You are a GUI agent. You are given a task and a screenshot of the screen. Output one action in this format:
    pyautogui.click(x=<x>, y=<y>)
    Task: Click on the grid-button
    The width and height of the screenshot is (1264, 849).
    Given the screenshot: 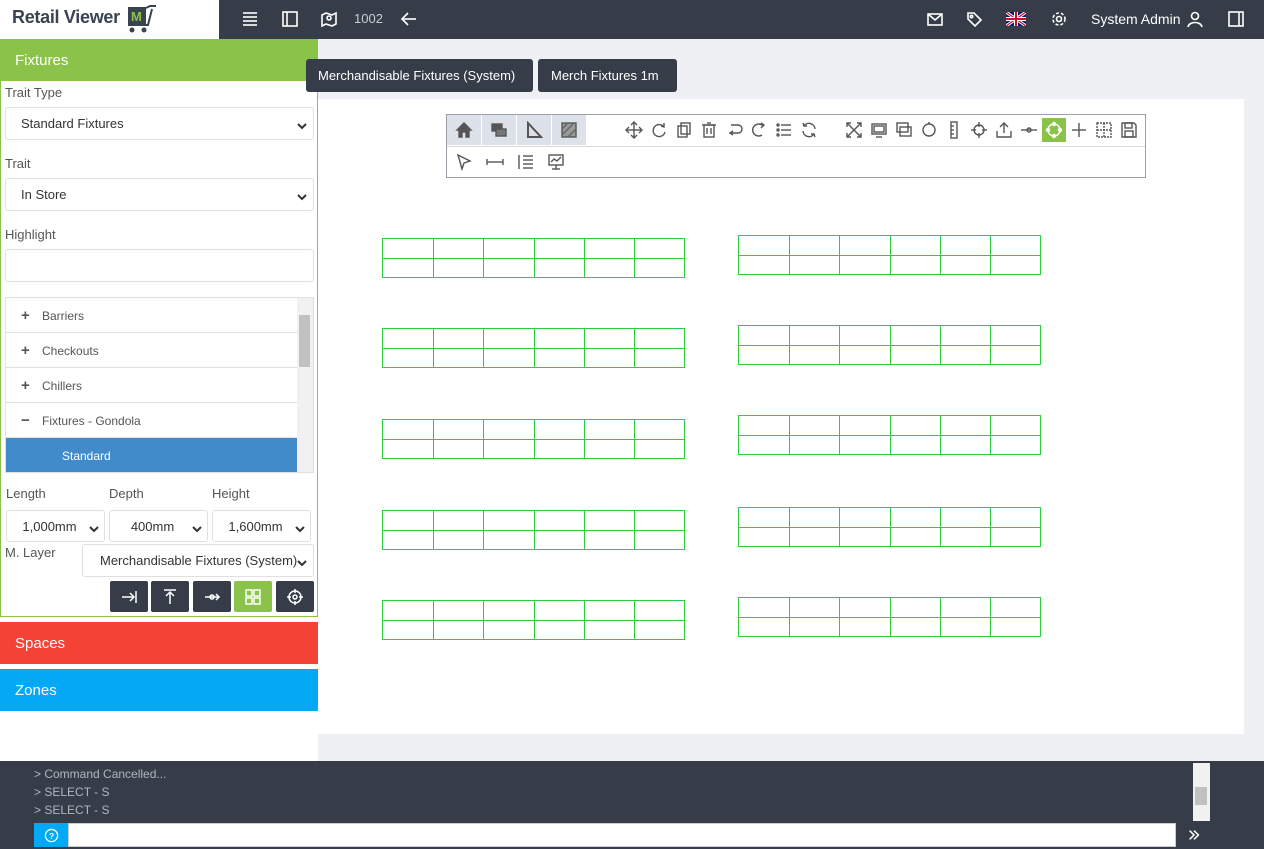 What is the action you would take?
    pyautogui.click(x=253, y=596)
    